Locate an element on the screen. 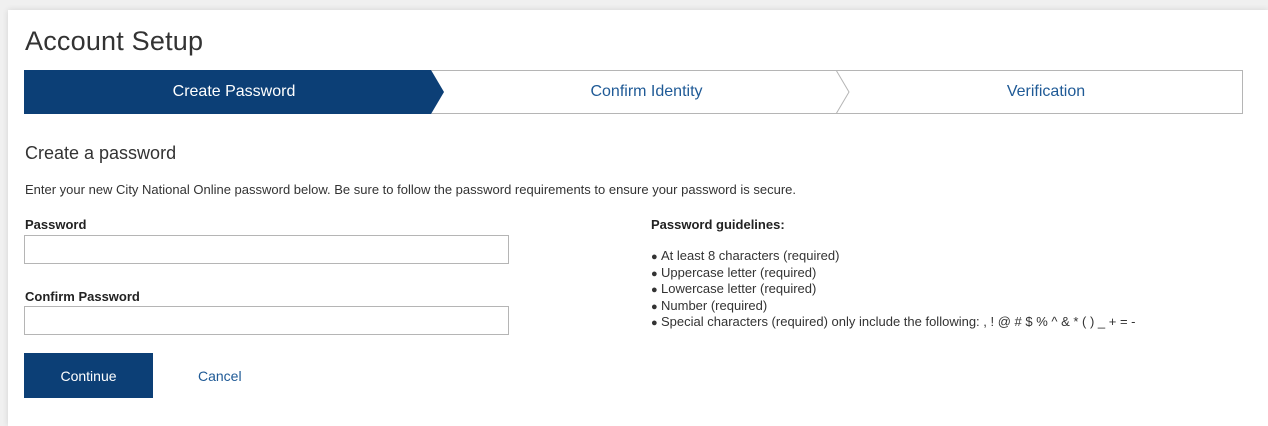  list-item: ● At least 8 characters (required) is located at coordinates (893, 256).